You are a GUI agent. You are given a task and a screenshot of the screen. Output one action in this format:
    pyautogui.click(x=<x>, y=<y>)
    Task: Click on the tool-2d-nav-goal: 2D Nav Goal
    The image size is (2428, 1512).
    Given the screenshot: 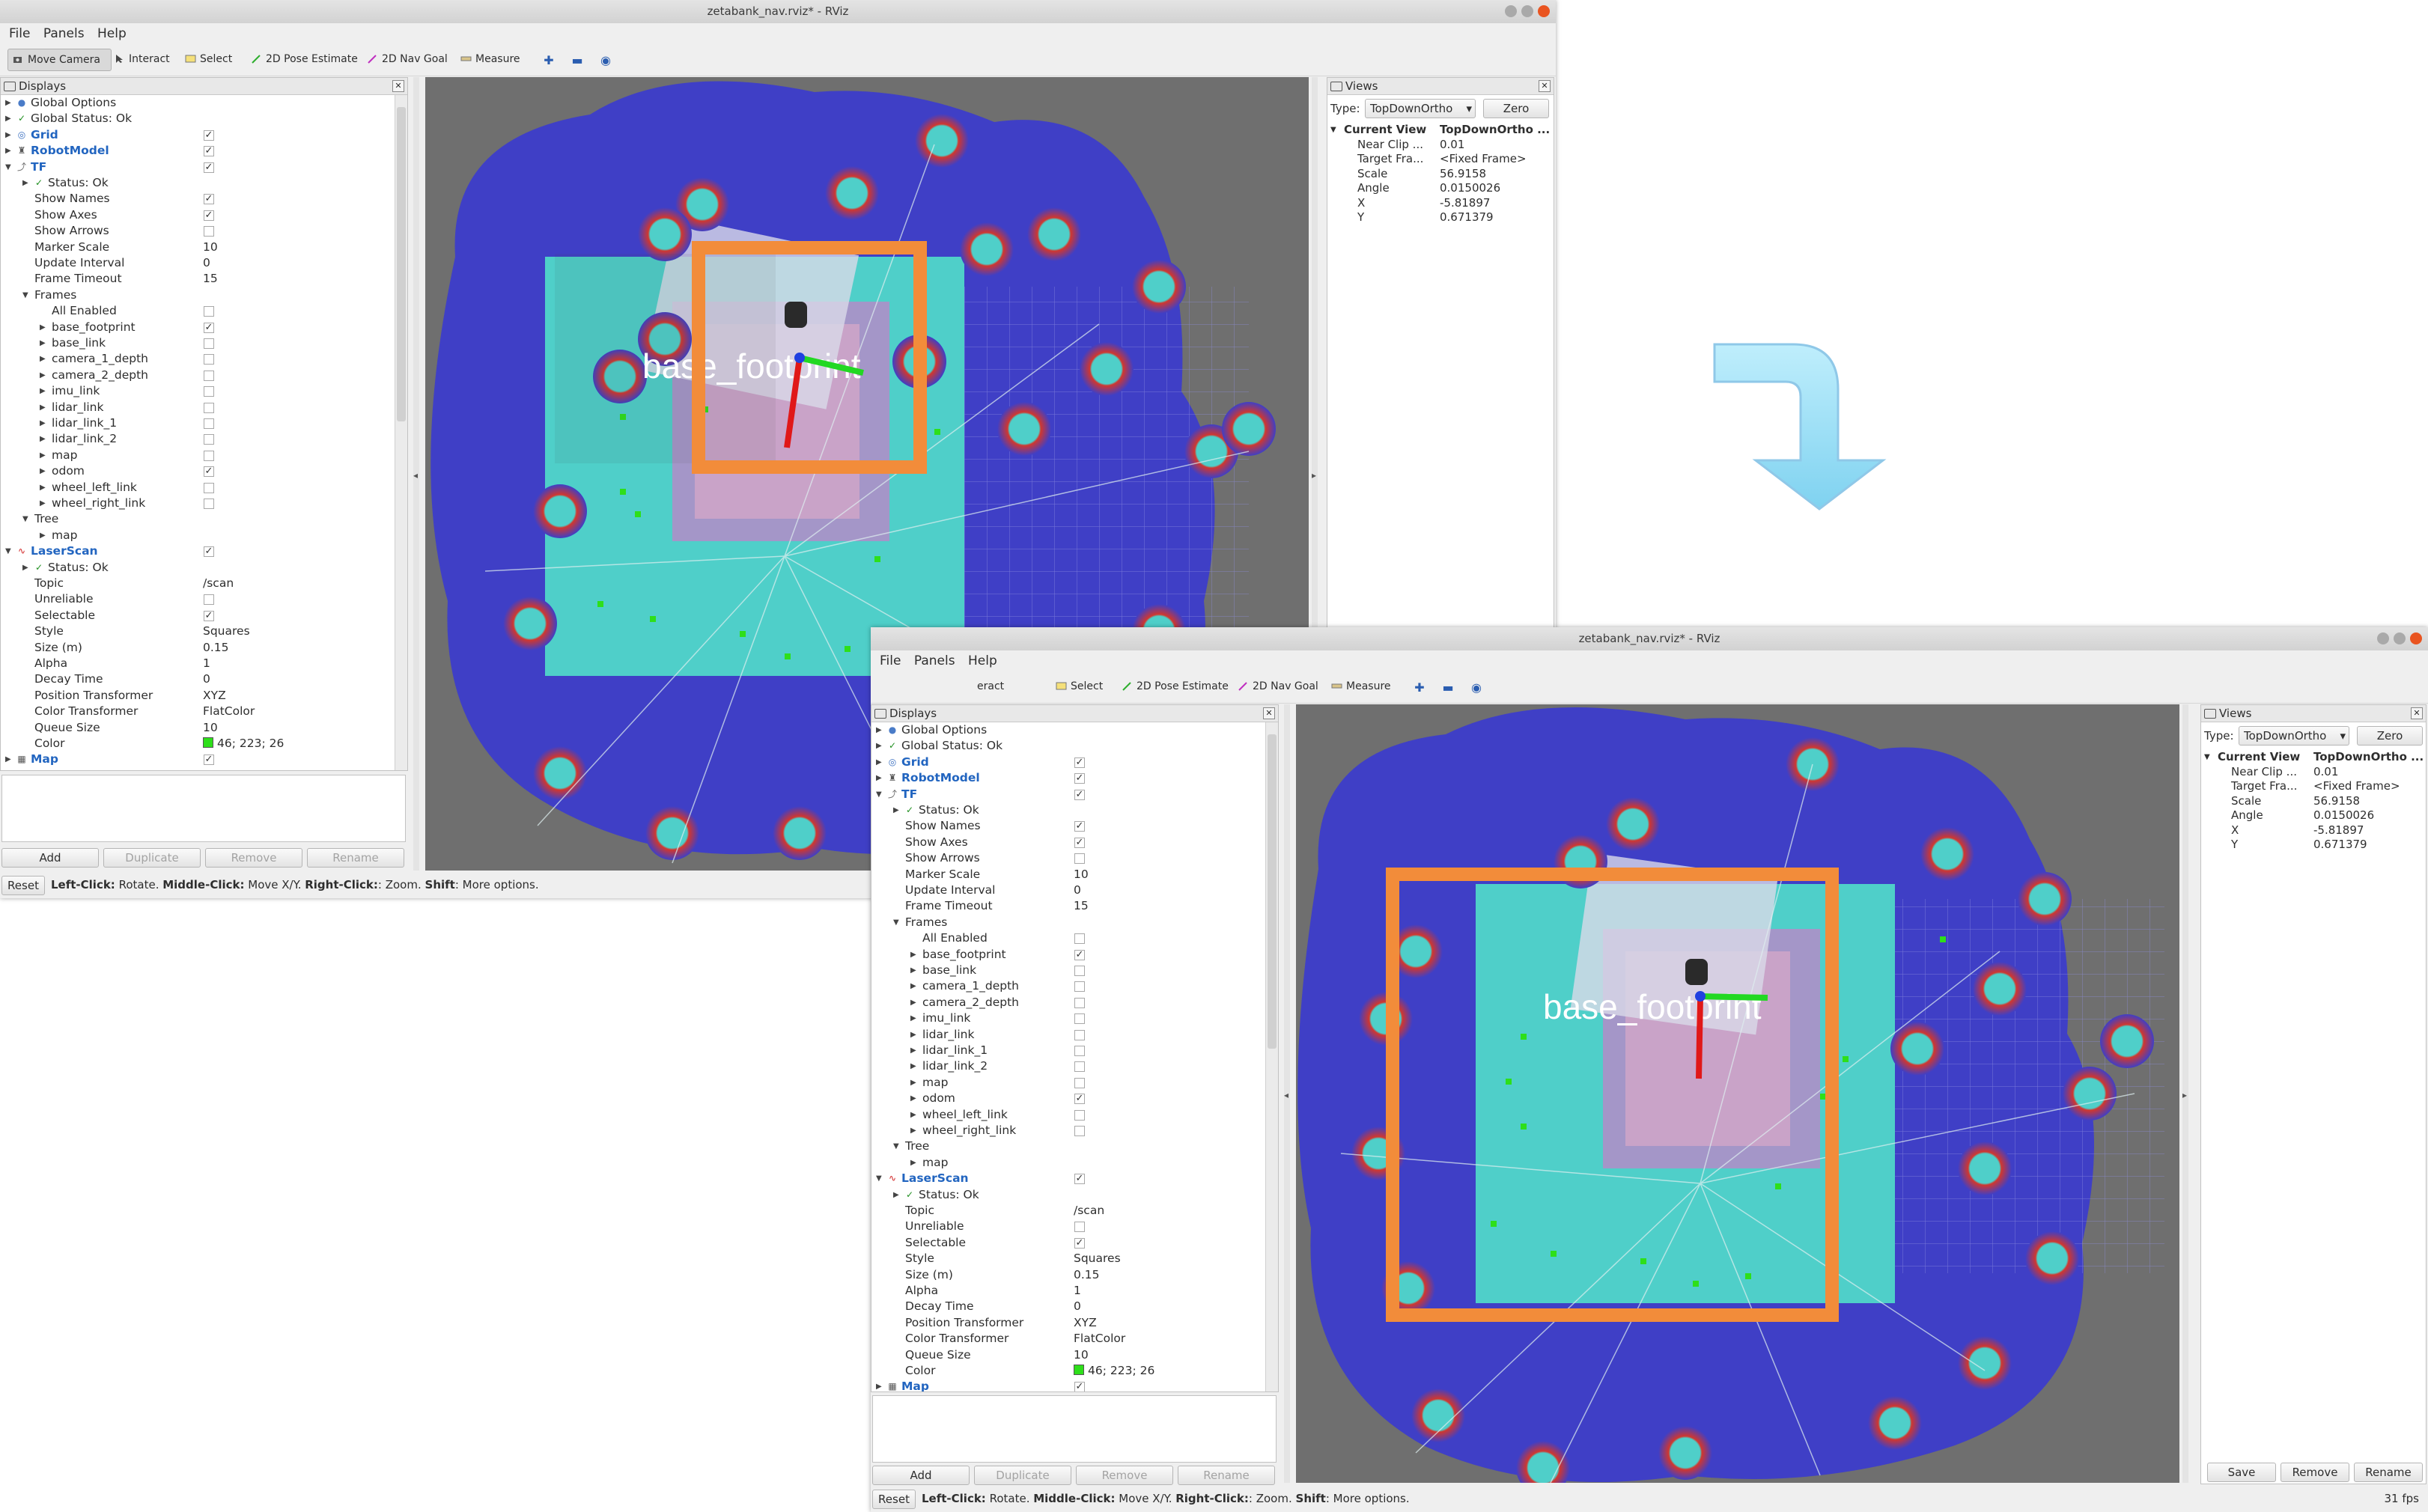 What is the action you would take?
    pyautogui.click(x=1278, y=687)
    